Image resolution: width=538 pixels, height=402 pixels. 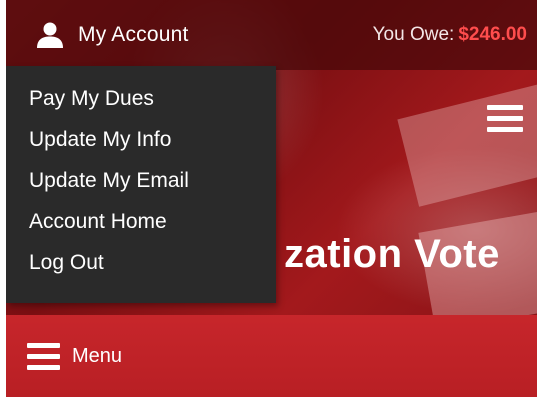 I want to click on my-account-toggle: My Account, so click(x=112, y=35).